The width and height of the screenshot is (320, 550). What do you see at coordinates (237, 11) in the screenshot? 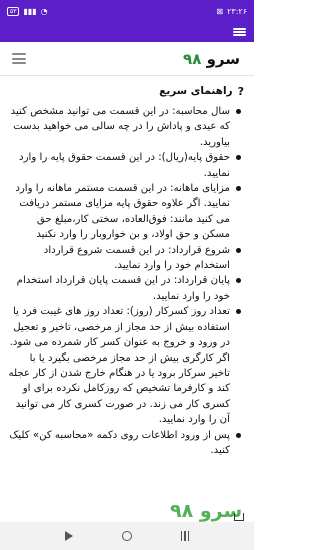
I see `status-time: ۲۳:۲۶` at bounding box center [237, 11].